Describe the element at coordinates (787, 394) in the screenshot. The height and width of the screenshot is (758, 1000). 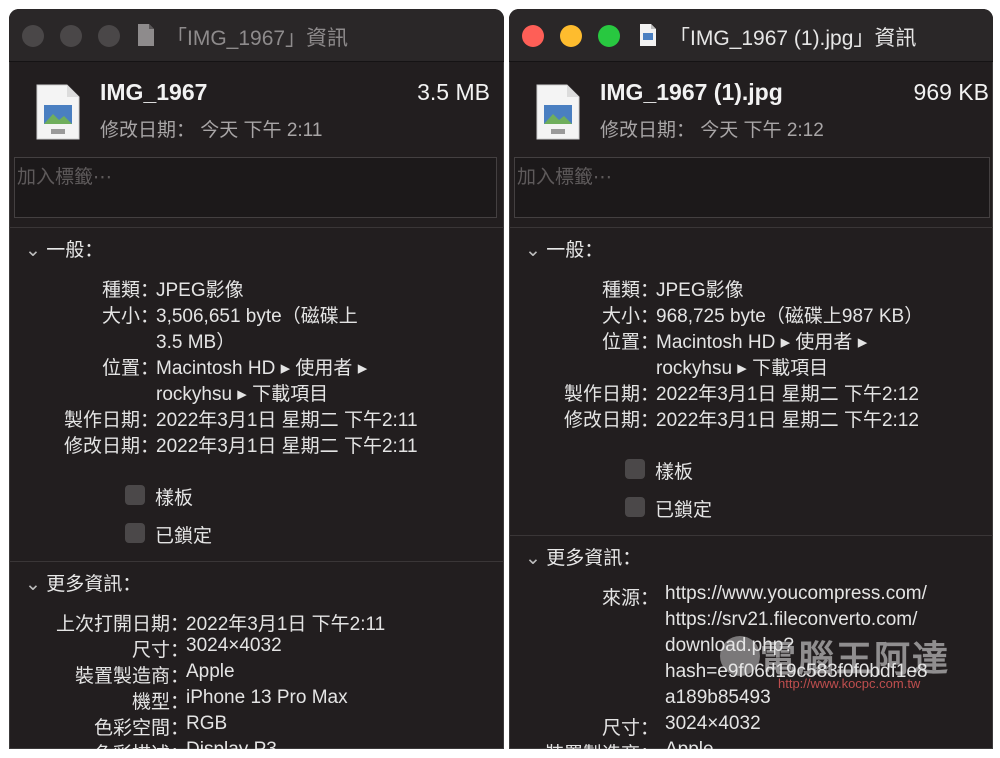
I see `created-value: 2022年3月1日 星期二 下午2:12` at that location.